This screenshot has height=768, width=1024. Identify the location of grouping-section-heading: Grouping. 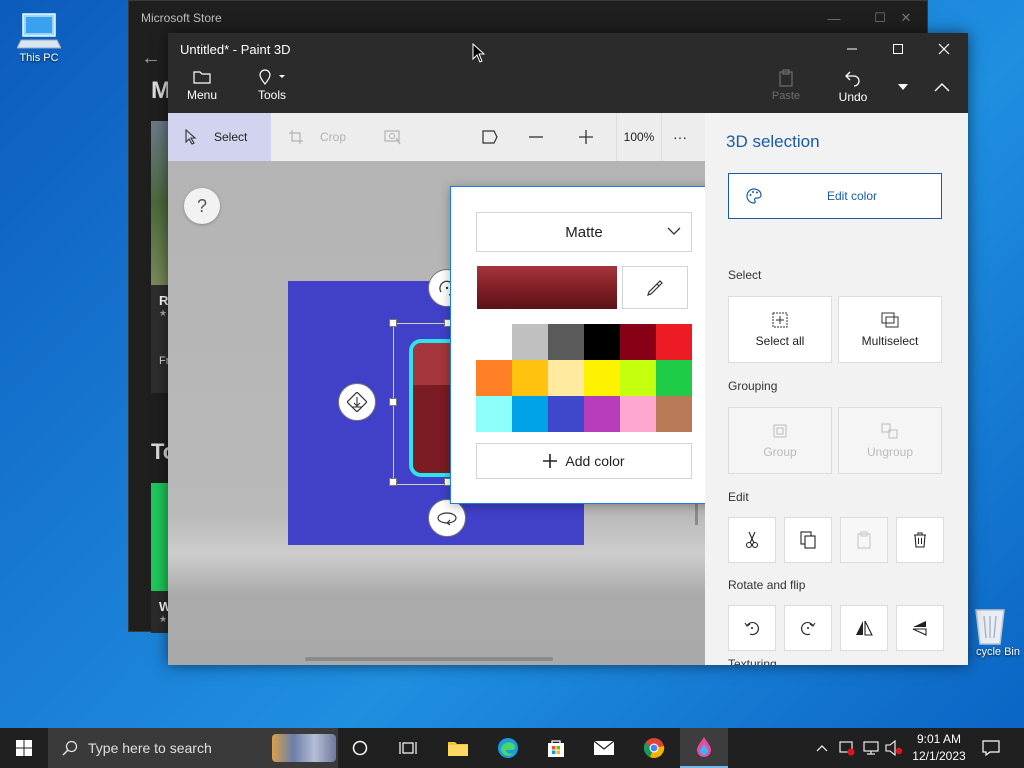
(753, 386).